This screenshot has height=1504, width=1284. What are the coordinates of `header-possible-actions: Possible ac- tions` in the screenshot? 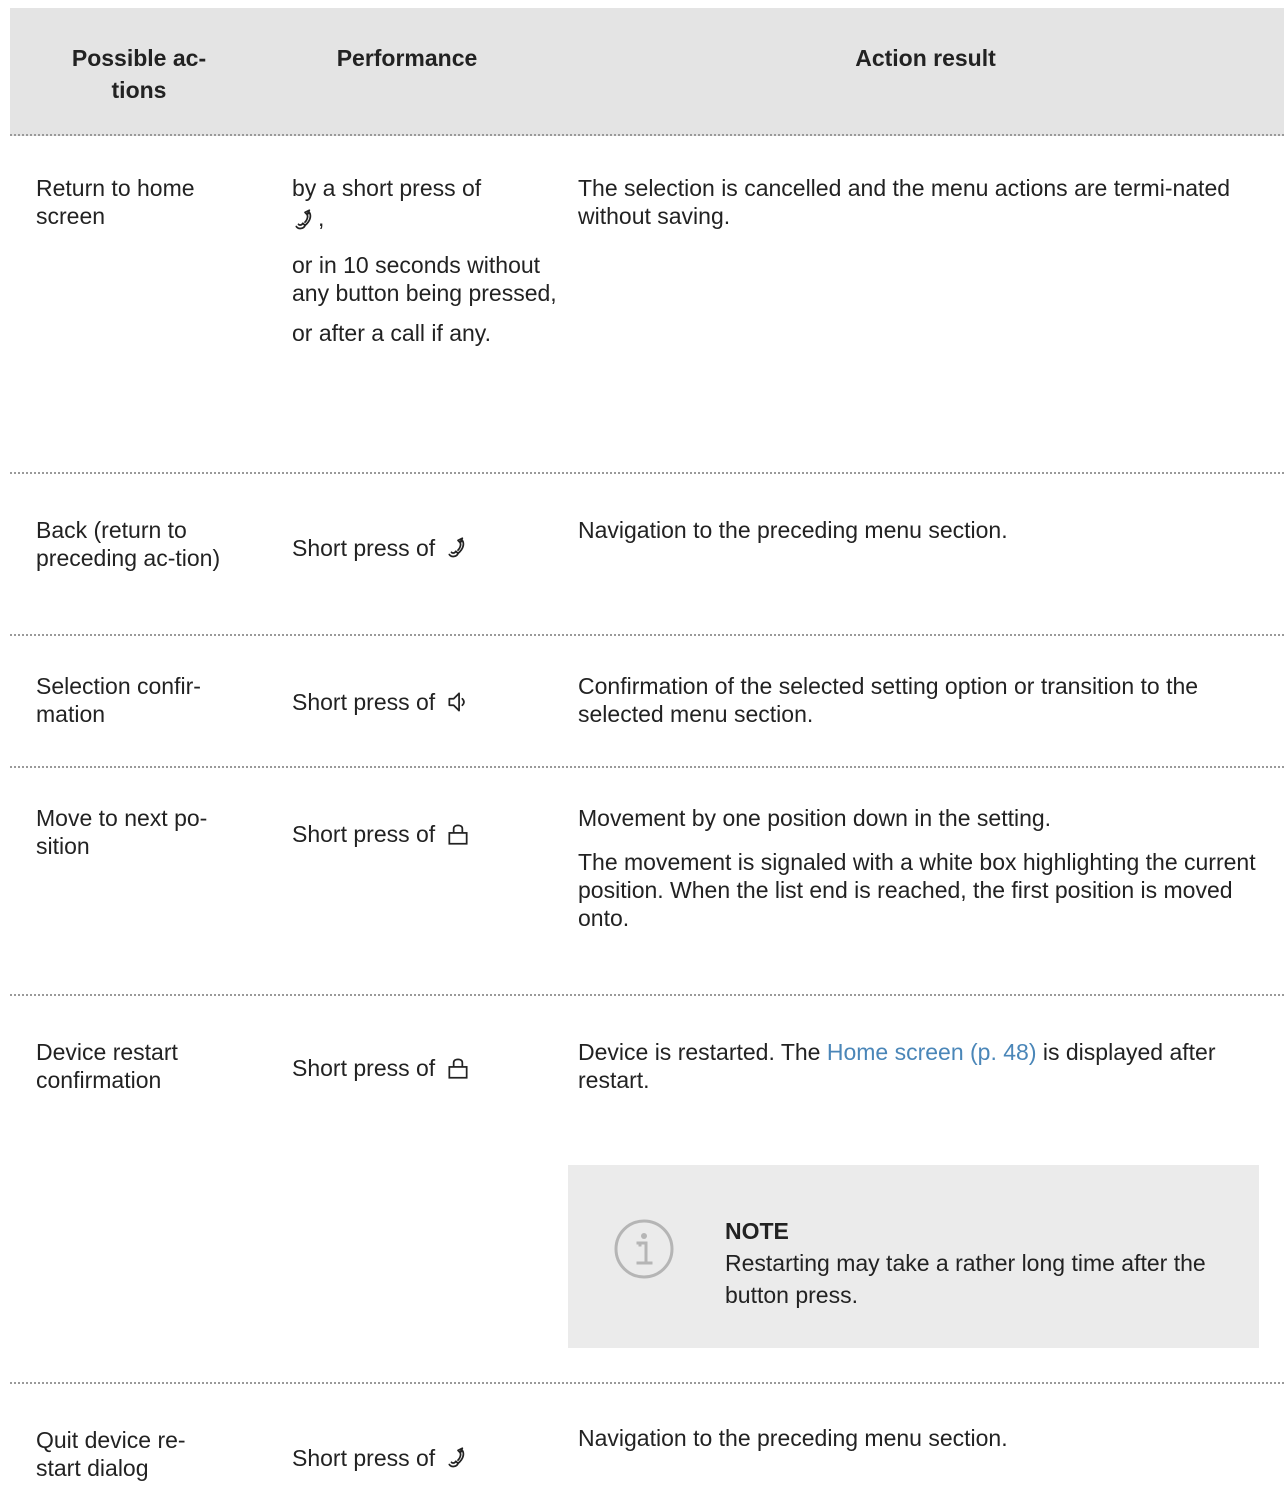 It's located at (139, 74).